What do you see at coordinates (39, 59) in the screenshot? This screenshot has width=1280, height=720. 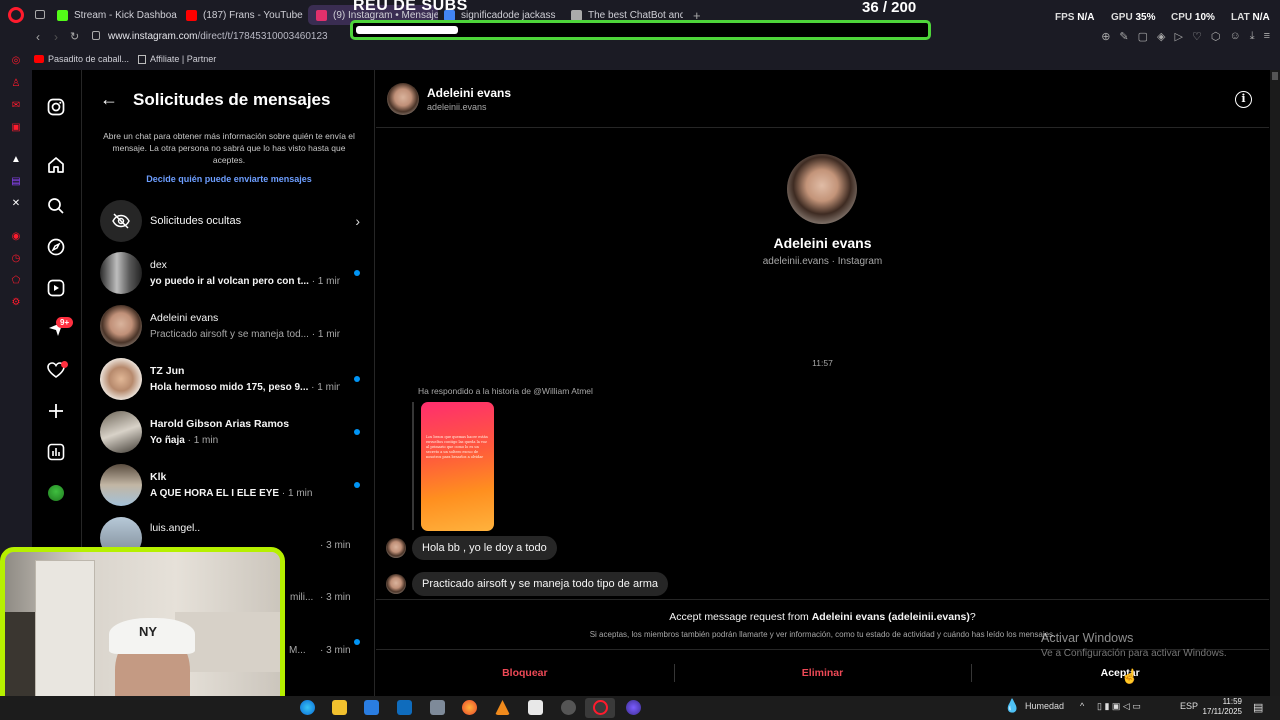 I see `youtube-icon` at bounding box center [39, 59].